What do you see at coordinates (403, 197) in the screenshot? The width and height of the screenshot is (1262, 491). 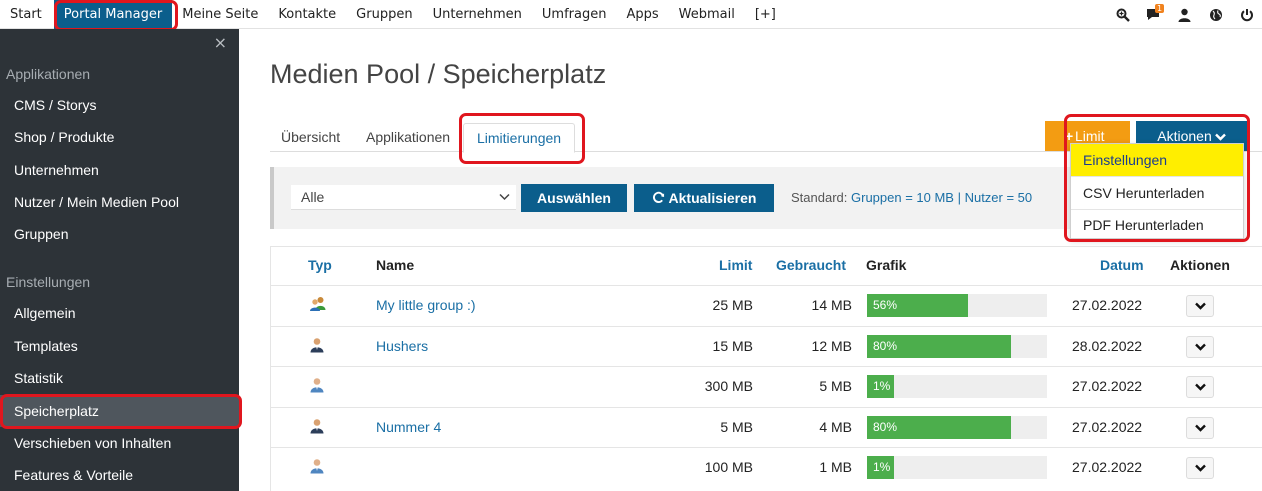 I see `filter-select: Alle` at bounding box center [403, 197].